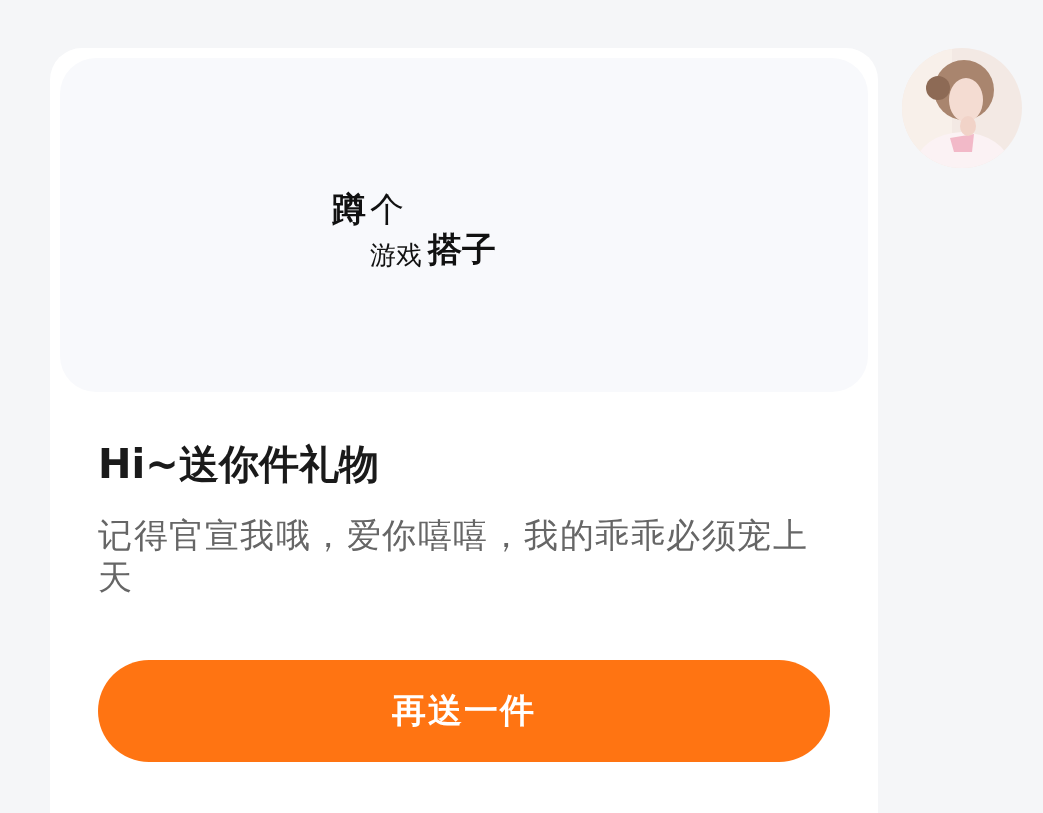 Image resolution: width=1043 pixels, height=813 pixels. What do you see at coordinates (464, 711) in the screenshot?
I see `send-again-button: 再送一件` at bounding box center [464, 711].